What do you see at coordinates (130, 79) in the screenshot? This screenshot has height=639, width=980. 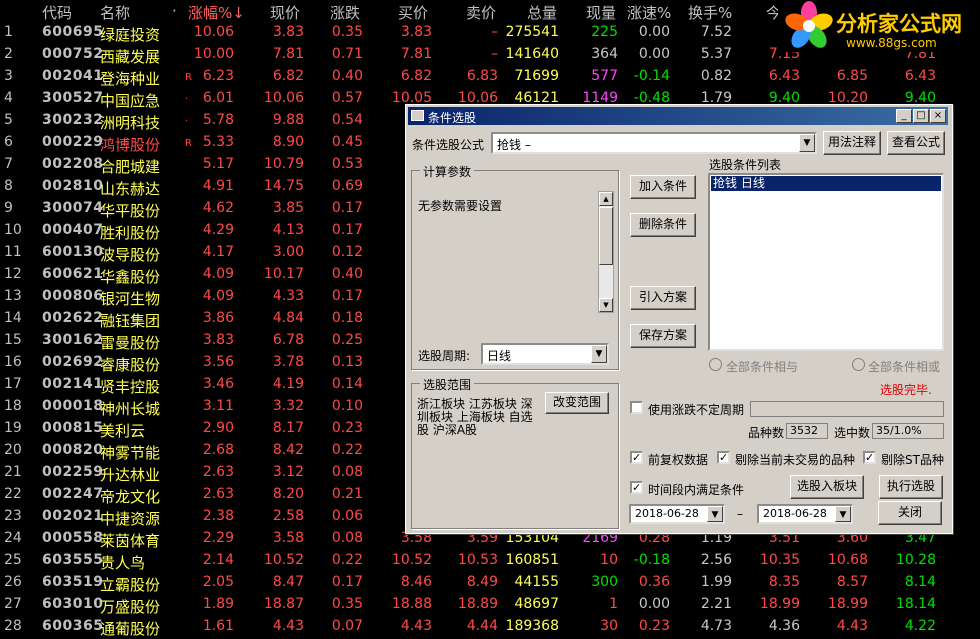 I see `stock-name: 登海种业` at bounding box center [130, 79].